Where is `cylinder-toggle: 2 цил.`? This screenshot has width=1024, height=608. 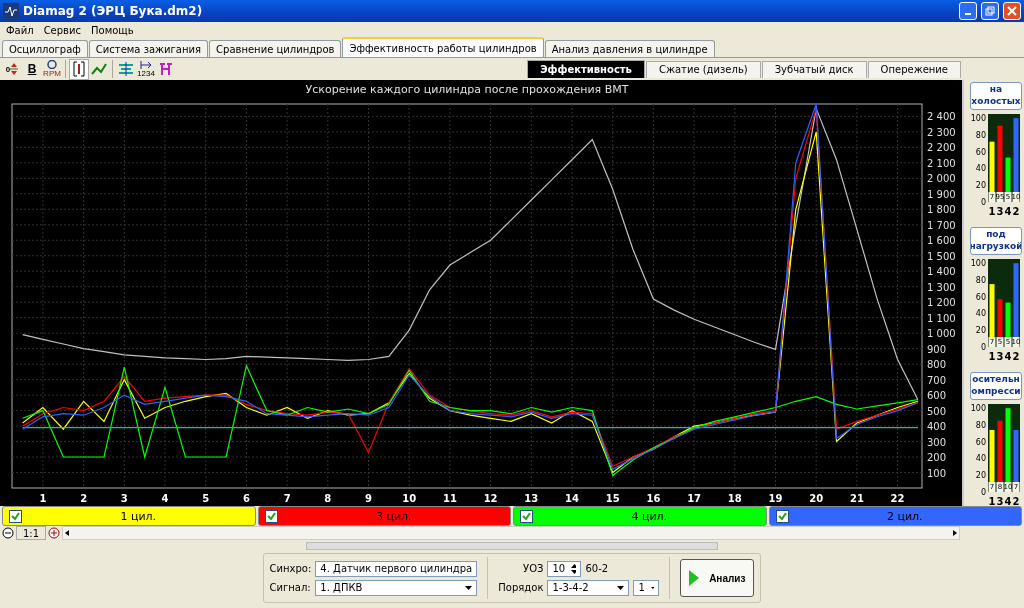
cylinder-toggle: 2 цил. is located at coordinates (895, 516).